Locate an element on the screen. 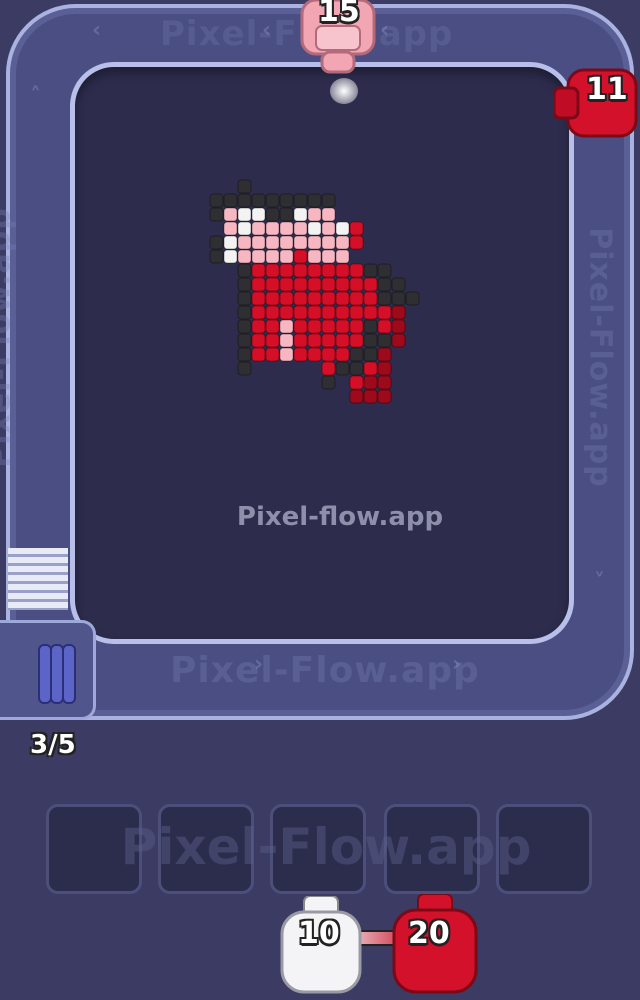  shooter-count: 11 is located at coordinates (607, 89).